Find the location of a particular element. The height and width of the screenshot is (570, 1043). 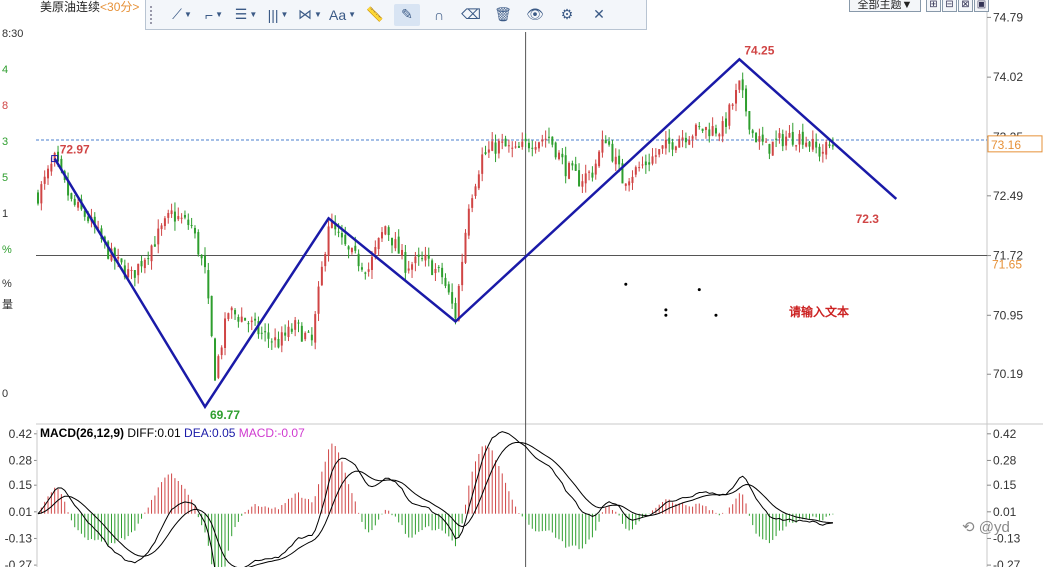

macd-legend-item: DEA:0.05 is located at coordinates (211, 433).